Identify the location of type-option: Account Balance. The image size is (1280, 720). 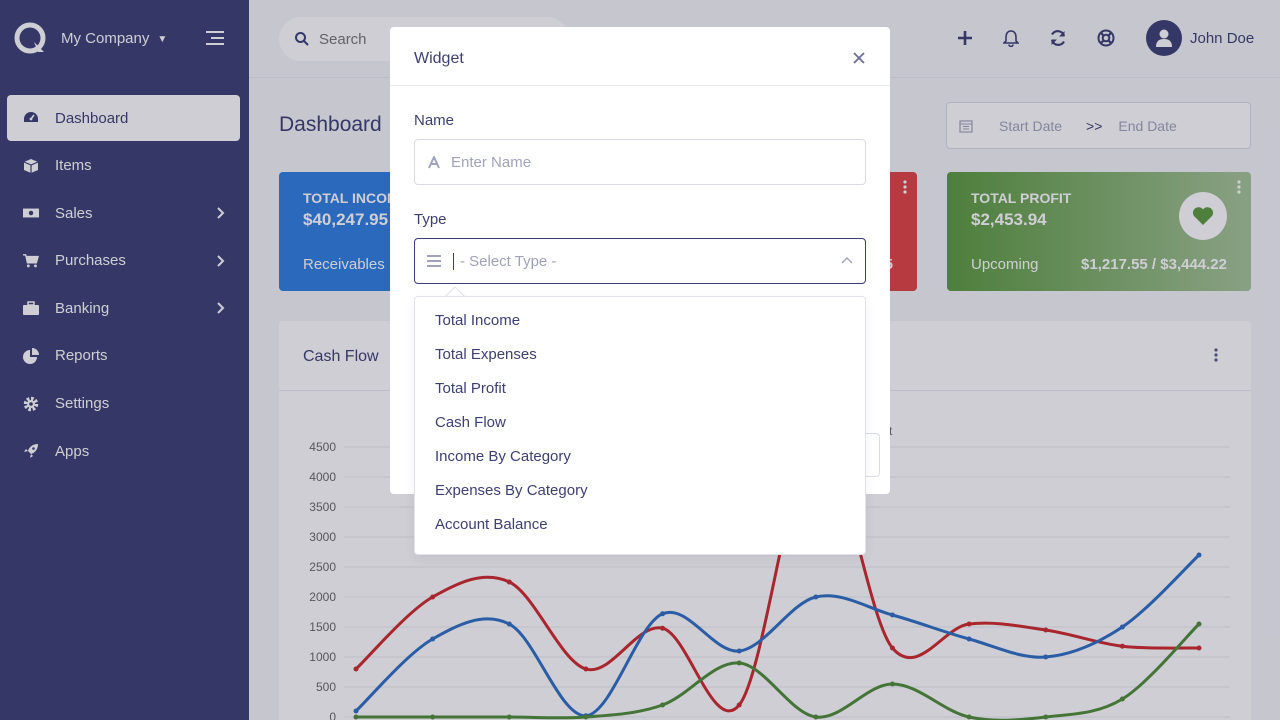
(640, 524).